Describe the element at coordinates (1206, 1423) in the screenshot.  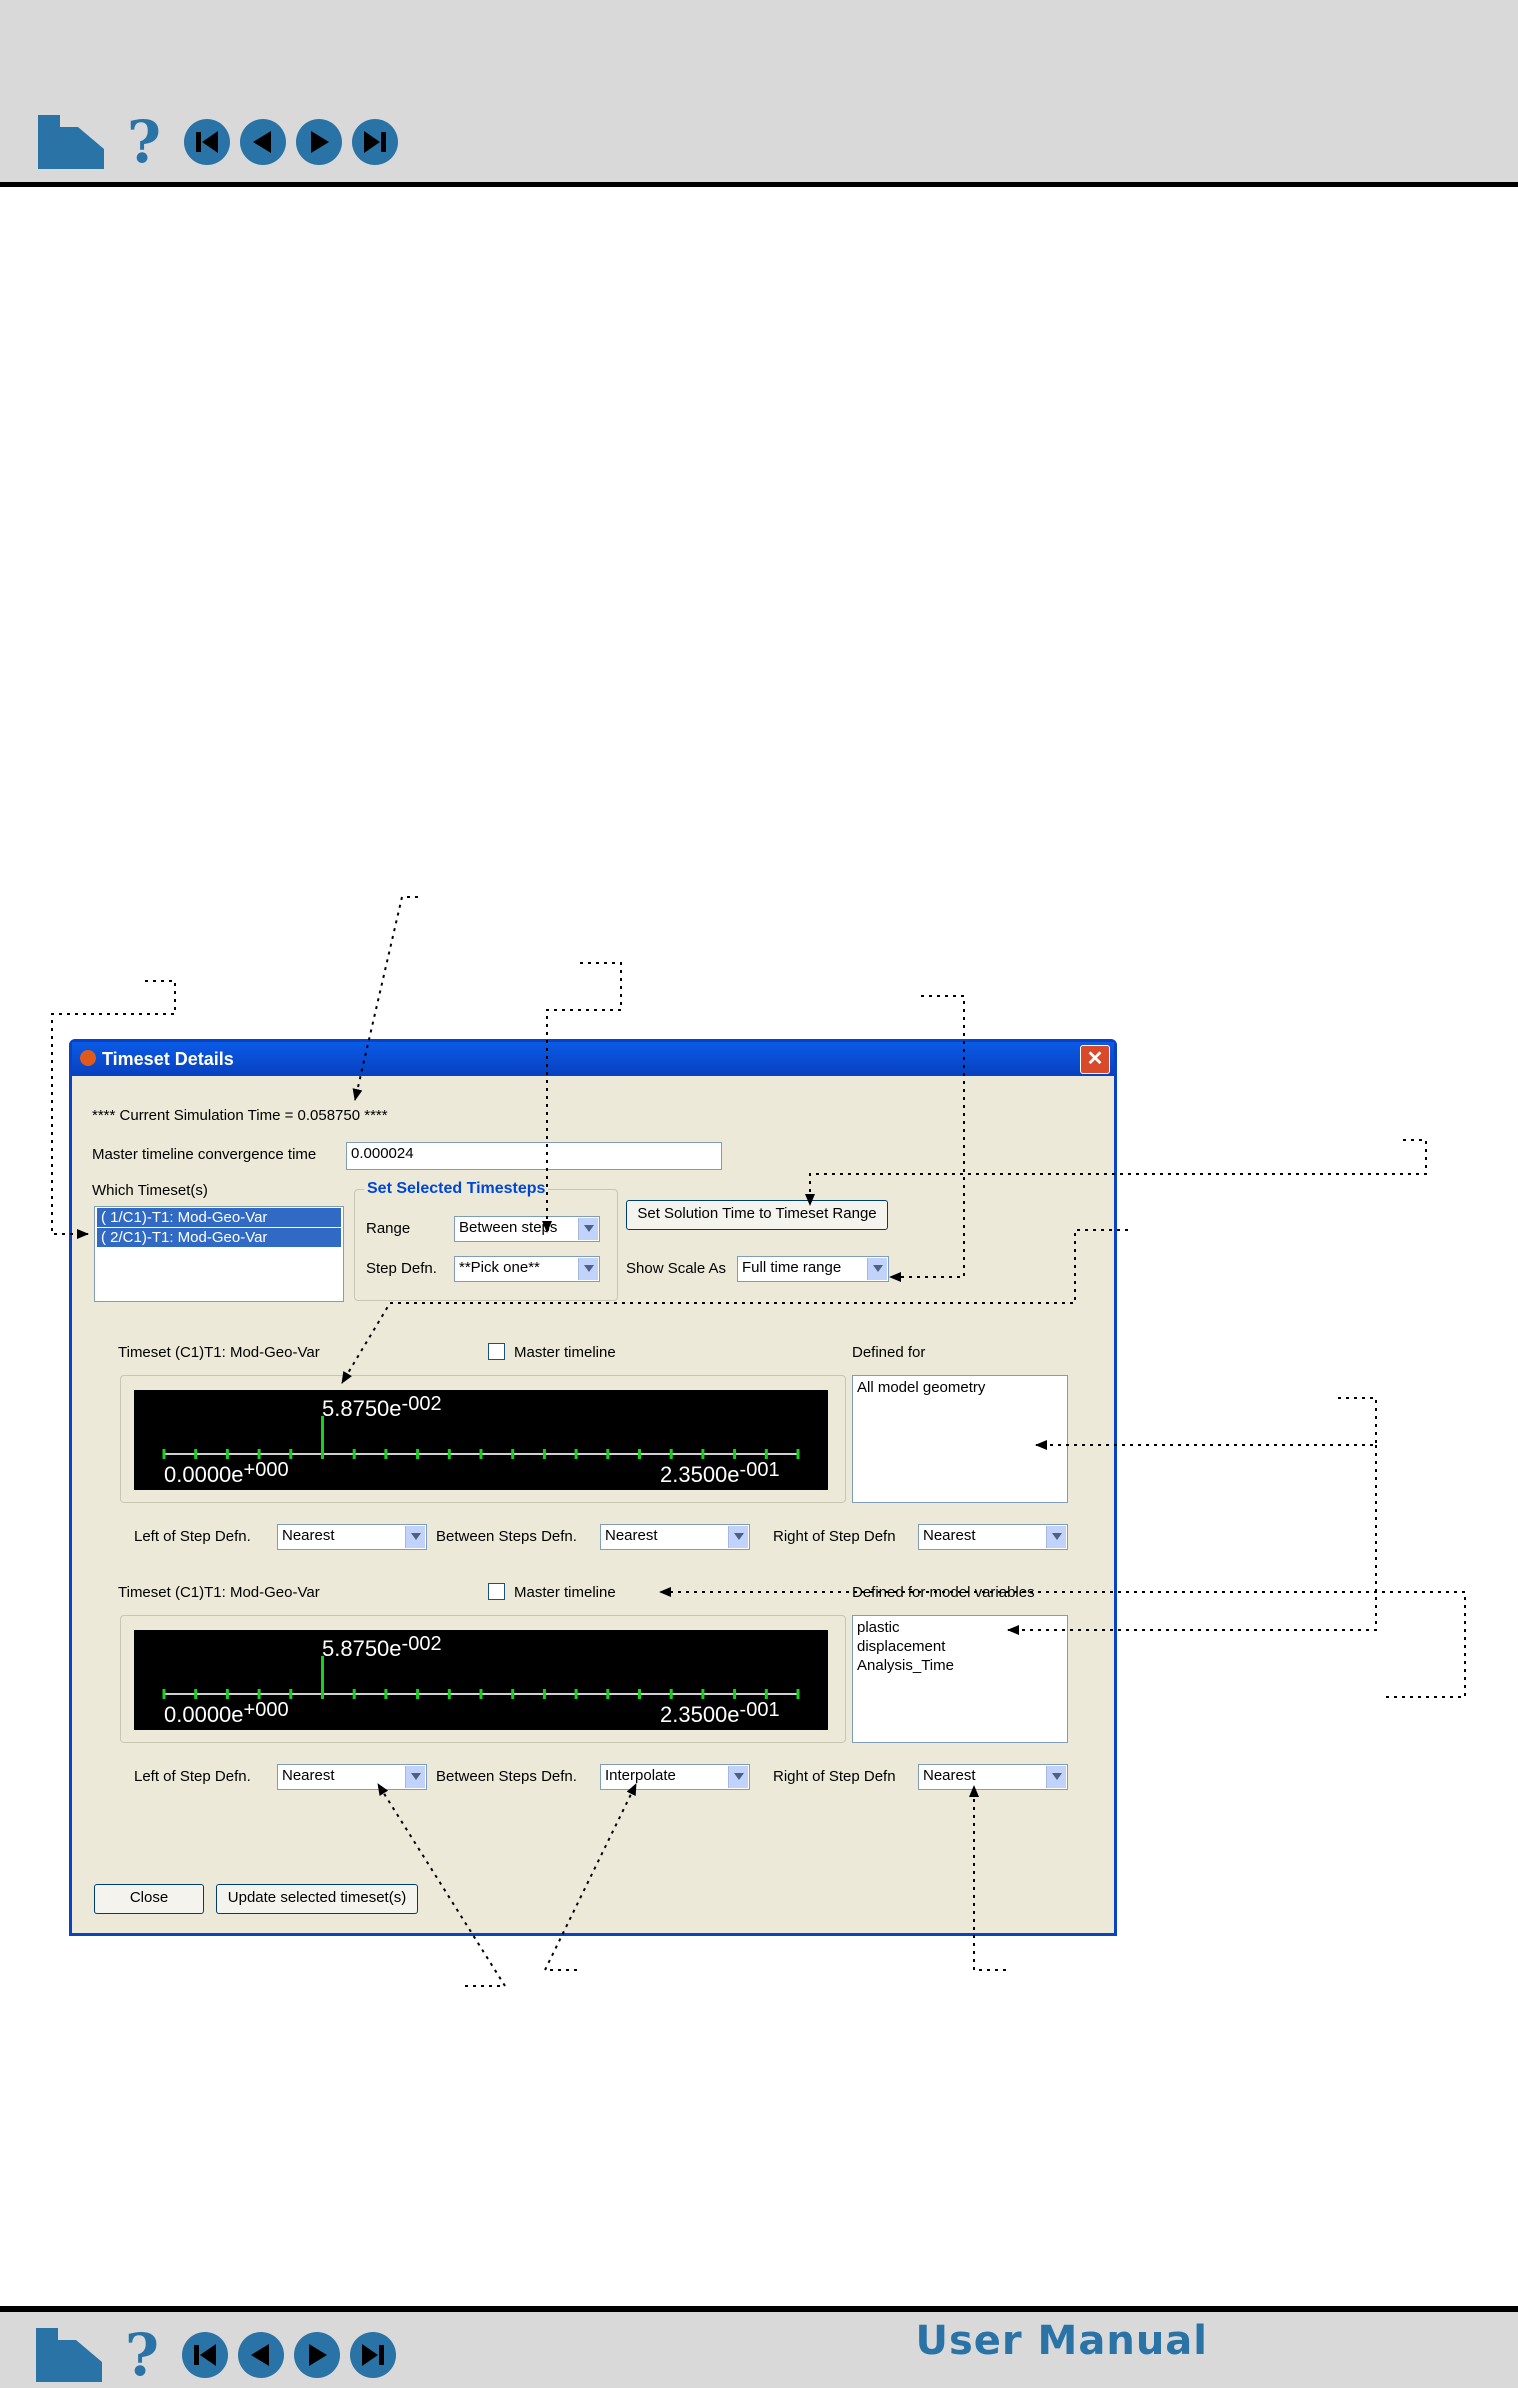
I see `leader-defined-for` at that location.